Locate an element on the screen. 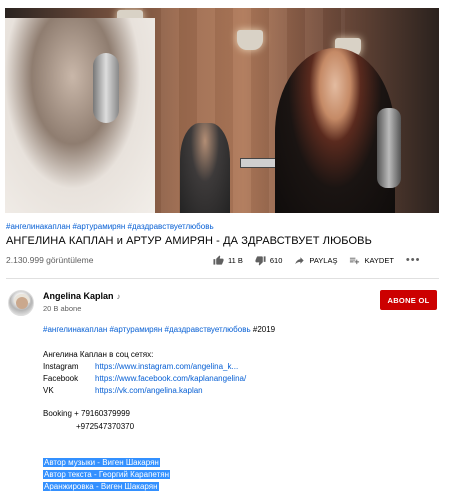 This screenshot has height=500, width=449. dislike-button: 610 is located at coordinates (269, 260).